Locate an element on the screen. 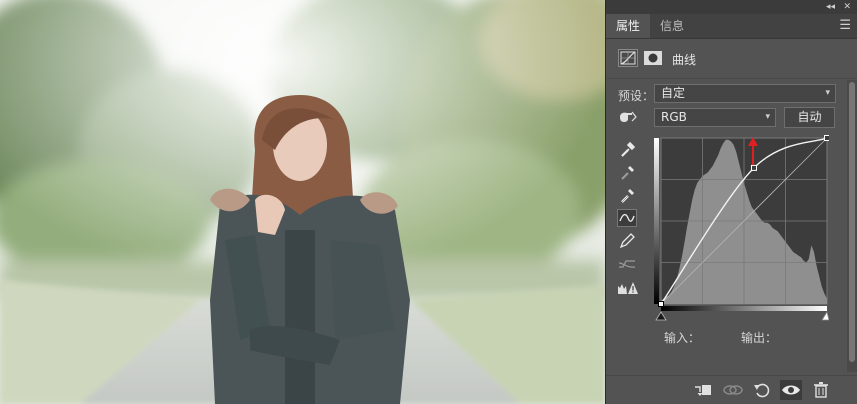 The image size is (857, 404). gray-eyedropper-icon is located at coordinates (627, 172).